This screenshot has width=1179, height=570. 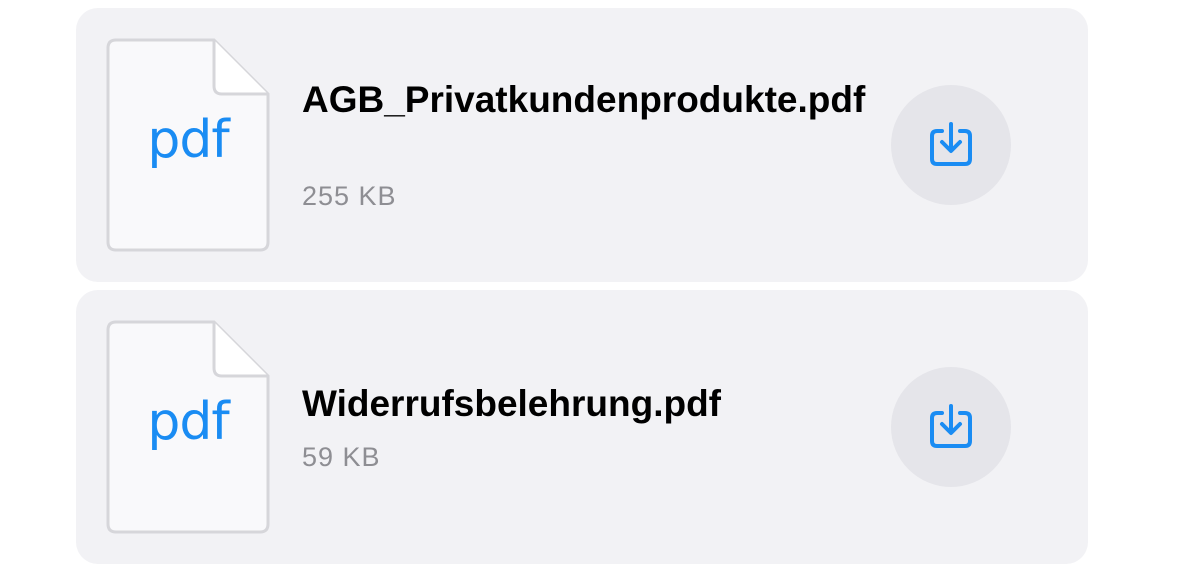 I want to click on file-name: AGB_Privatkundenprodukte.pdf, so click(x=584, y=99).